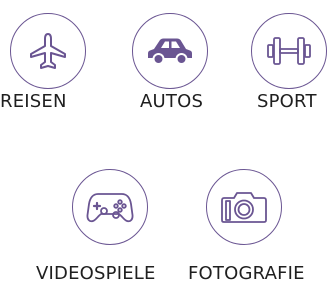 The height and width of the screenshot is (287, 328). Describe the element at coordinates (172, 101) in the screenshot. I see `category-label: AUTOS` at that location.